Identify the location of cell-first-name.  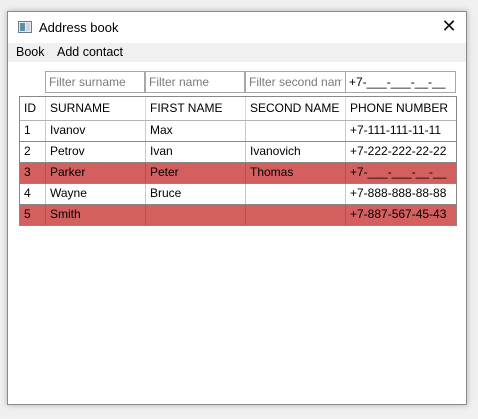
(196, 215).